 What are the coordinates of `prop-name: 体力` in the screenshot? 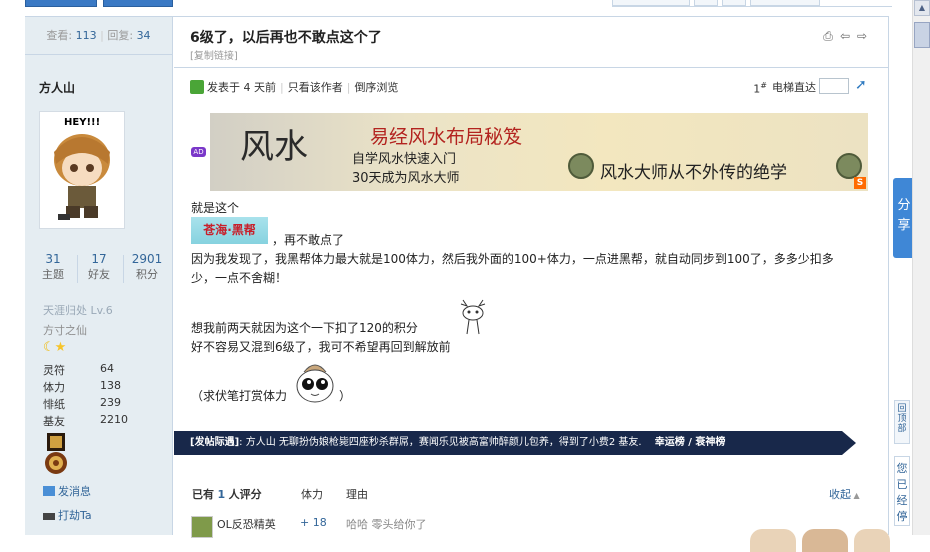 It's located at (54, 387).